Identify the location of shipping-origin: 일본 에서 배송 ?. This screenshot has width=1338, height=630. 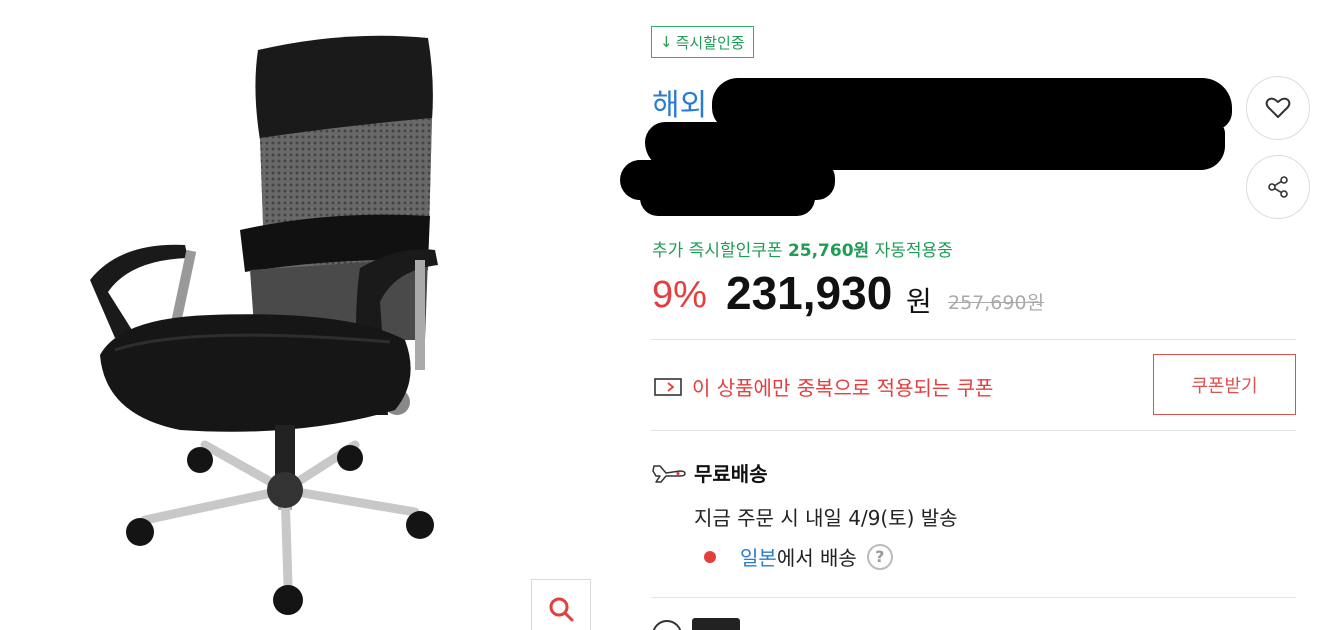
(798, 556).